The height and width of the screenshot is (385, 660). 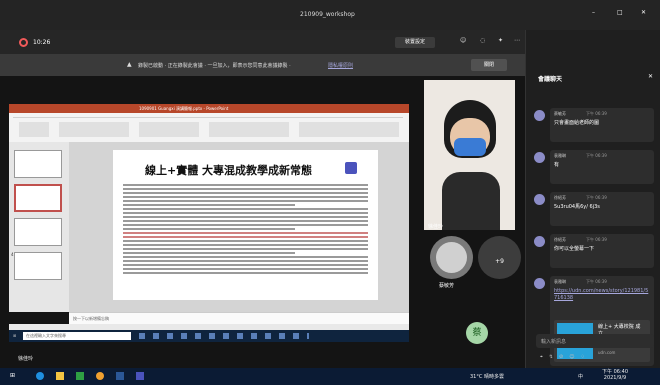 What do you see at coordinates (620, 12) in the screenshot?
I see `maximize-button: □` at bounding box center [620, 12].